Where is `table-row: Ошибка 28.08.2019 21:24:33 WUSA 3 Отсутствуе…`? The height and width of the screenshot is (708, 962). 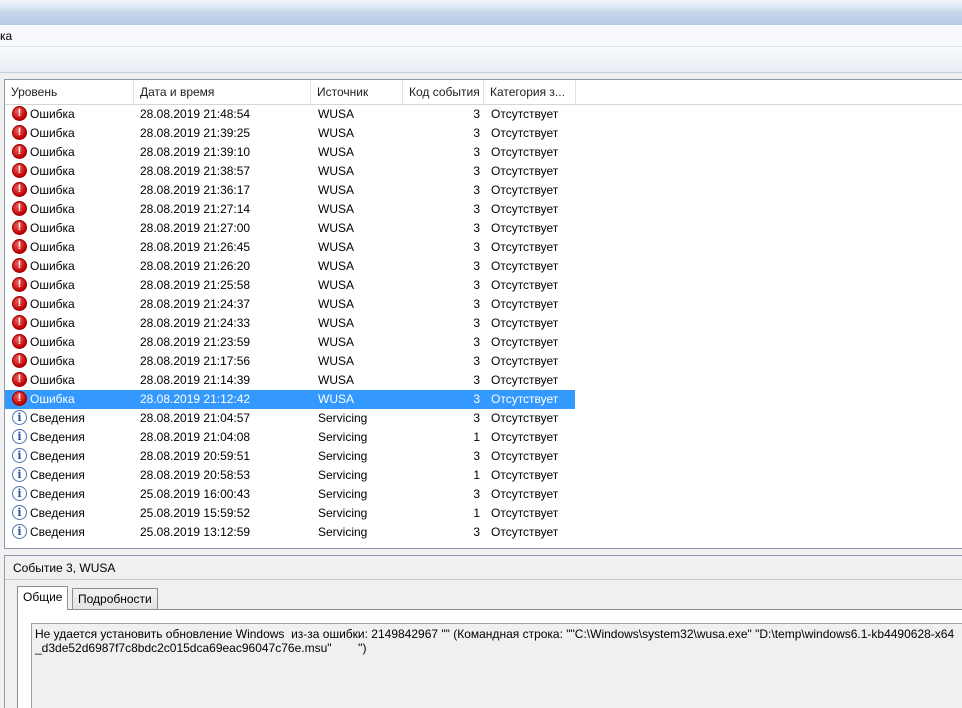 table-row: Ошибка 28.08.2019 21:24:33 WUSA 3 Отсутствуе… is located at coordinates (290, 323).